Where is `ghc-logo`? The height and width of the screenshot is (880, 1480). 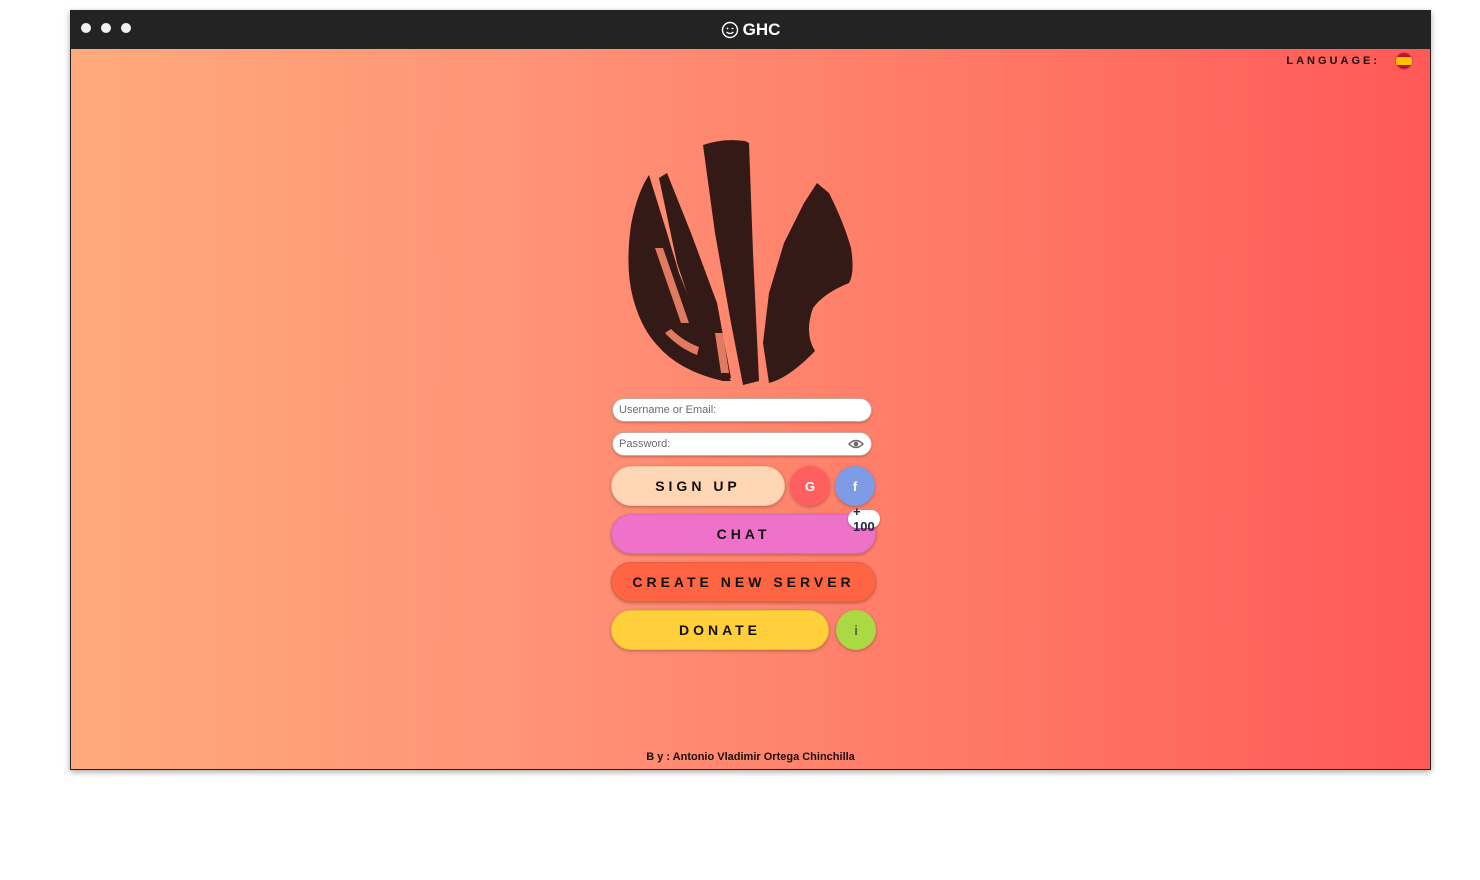 ghc-logo is located at coordinates (740, 262).